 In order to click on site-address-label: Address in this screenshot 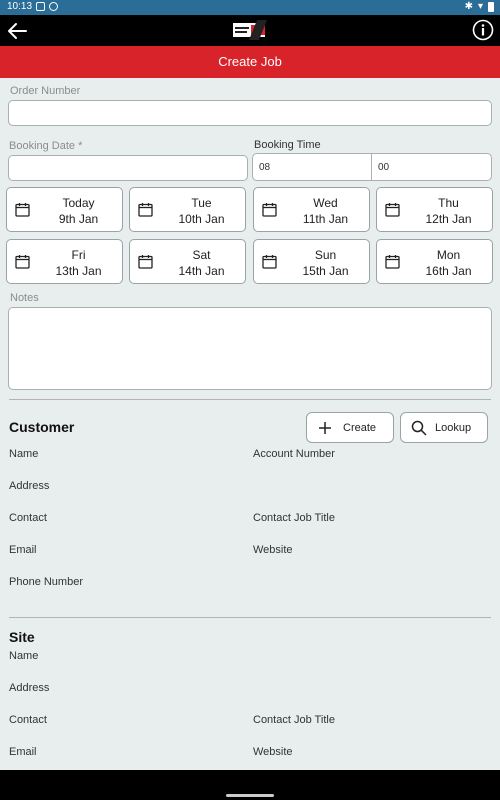, I will do `click(29, 688)`.